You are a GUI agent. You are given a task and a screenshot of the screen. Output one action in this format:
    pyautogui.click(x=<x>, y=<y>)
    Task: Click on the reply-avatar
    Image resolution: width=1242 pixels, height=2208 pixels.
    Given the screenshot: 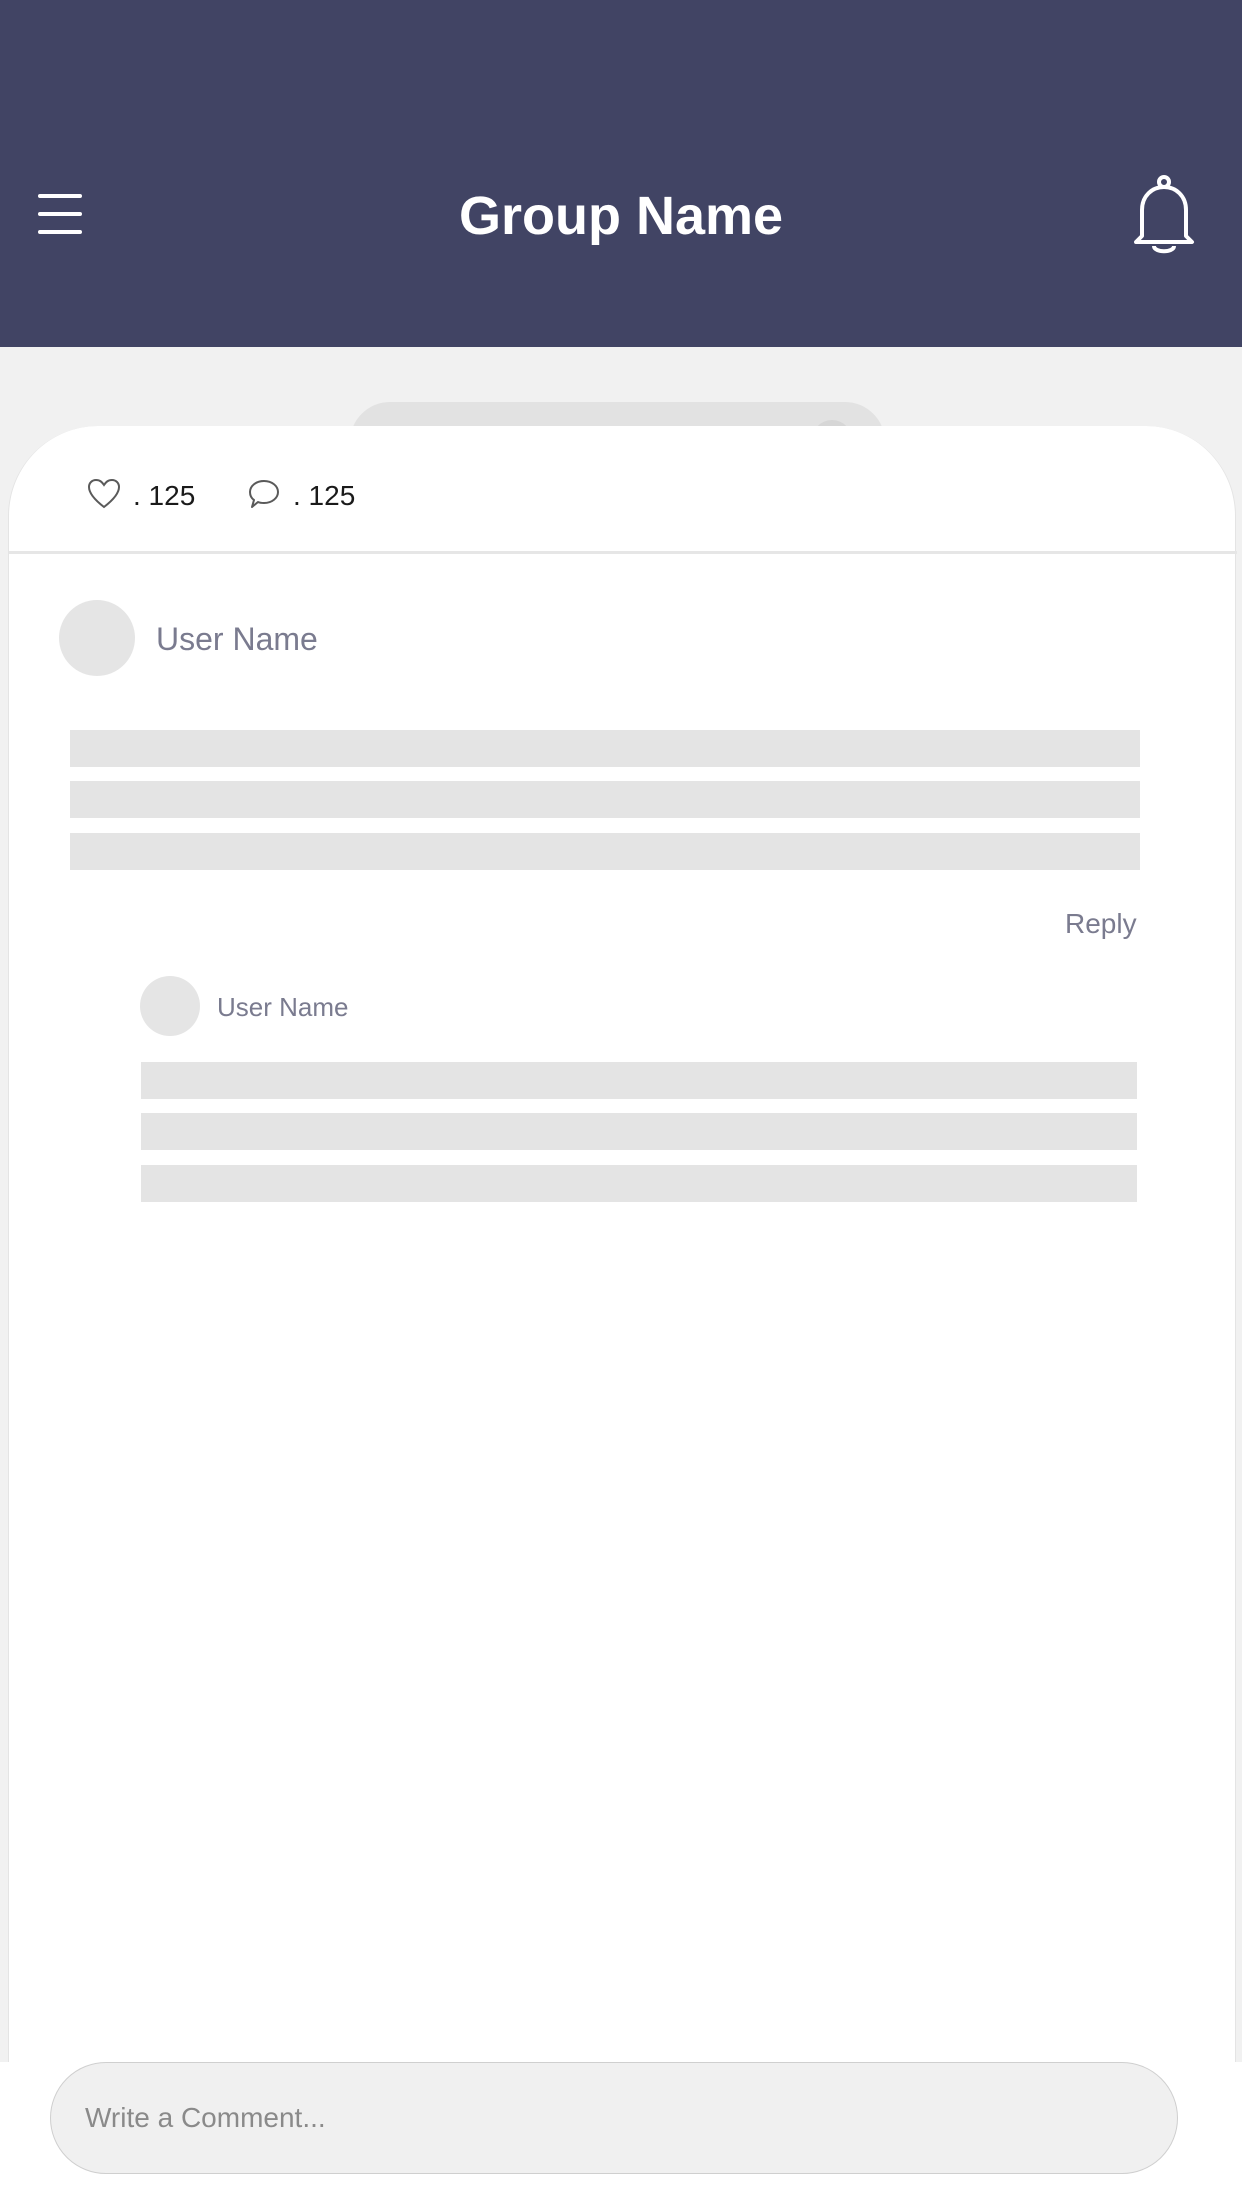 What is the action you would take?
    pyautogui.click(x=170, y=1006)
    